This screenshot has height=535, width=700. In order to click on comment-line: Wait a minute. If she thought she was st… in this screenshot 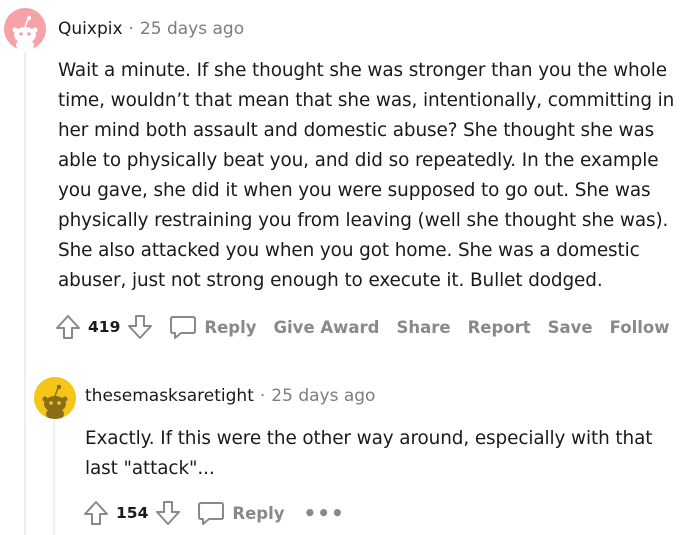, I will do `click(362, 70)`.